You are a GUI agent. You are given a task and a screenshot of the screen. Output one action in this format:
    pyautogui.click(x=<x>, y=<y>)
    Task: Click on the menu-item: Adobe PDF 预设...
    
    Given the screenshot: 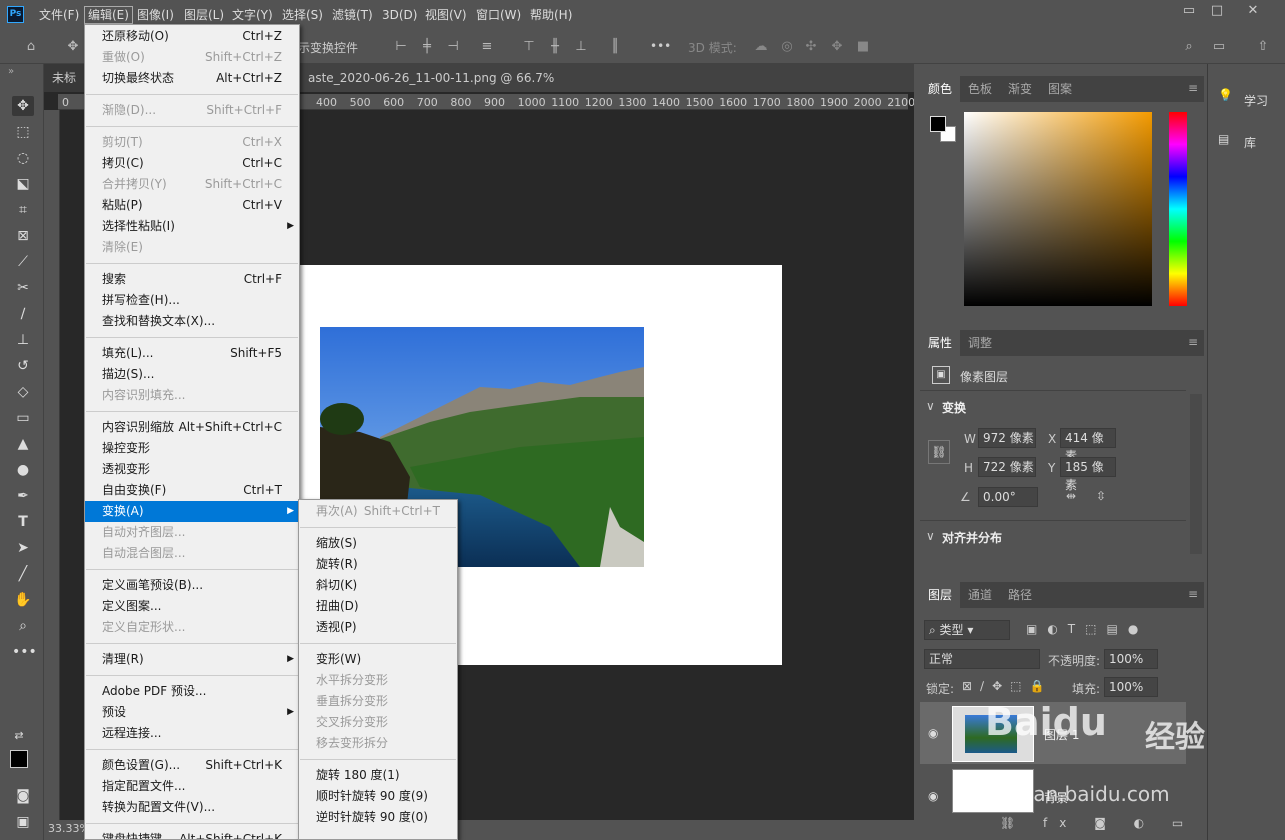 What is the action you would take?
    pyautogui.click(x=192, y=691)
    